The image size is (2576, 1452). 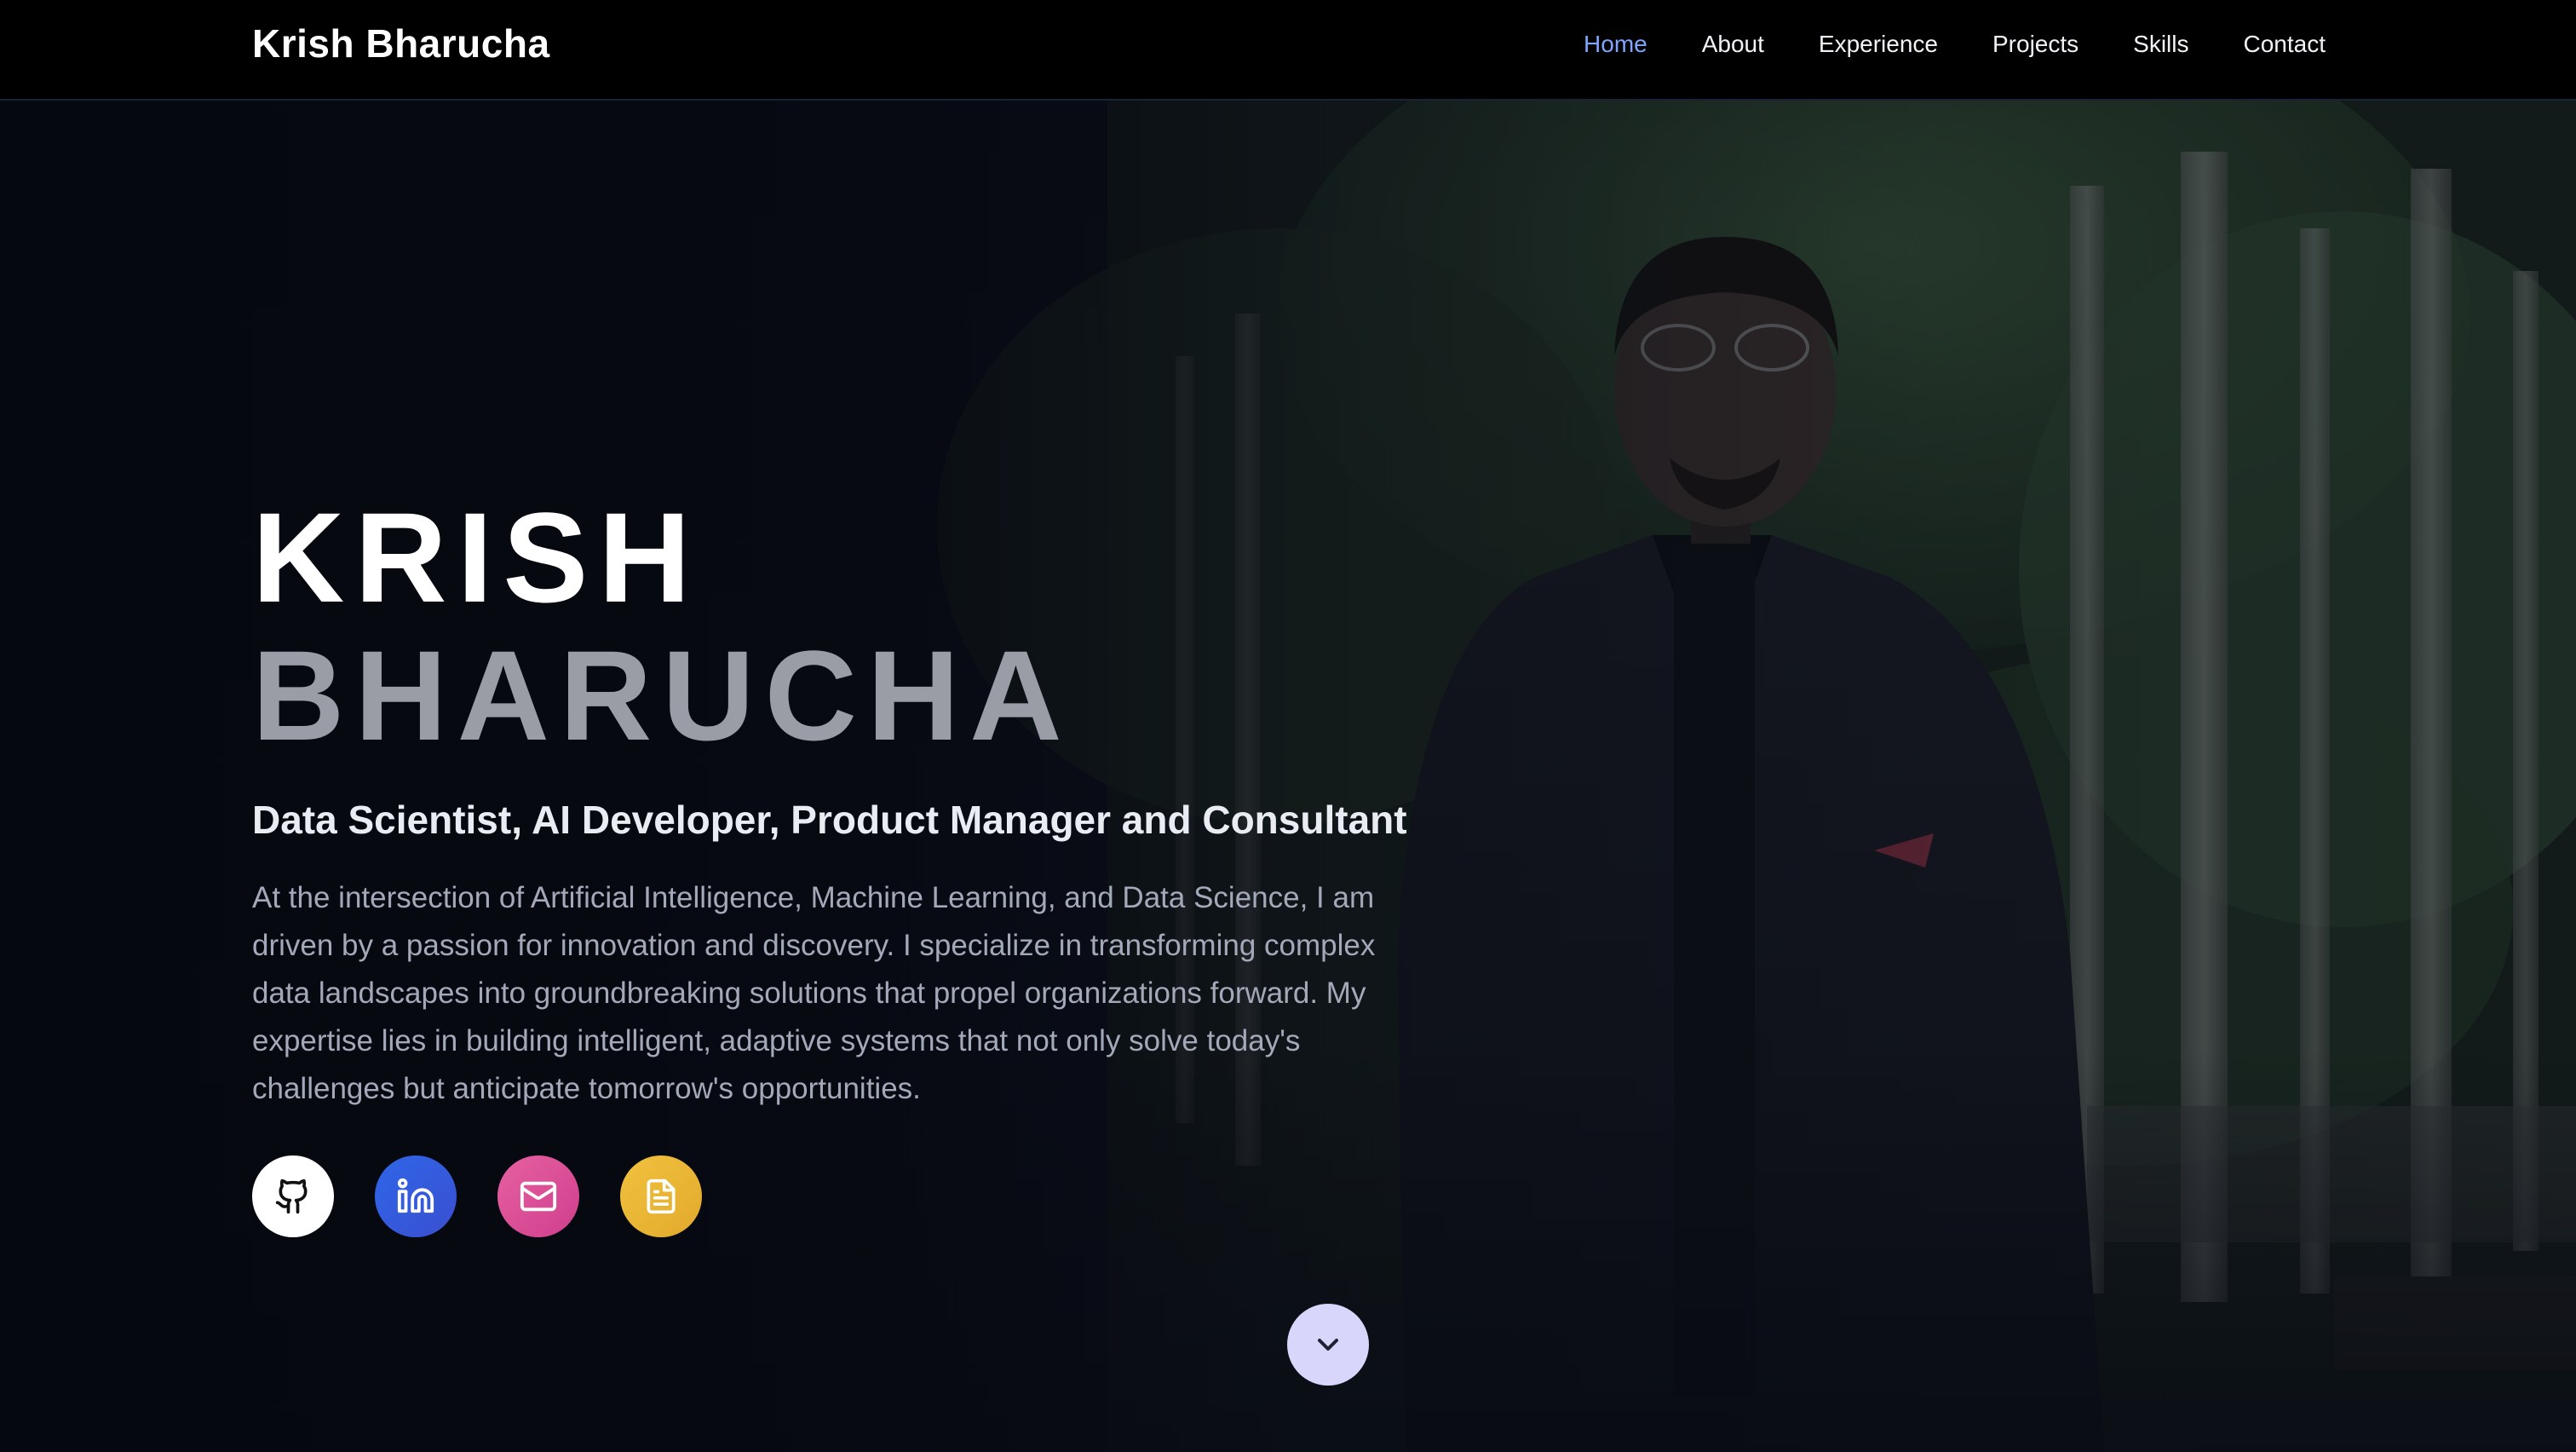 I want to click on nav-item-experience: Experience, so click(x=1879, y=44).